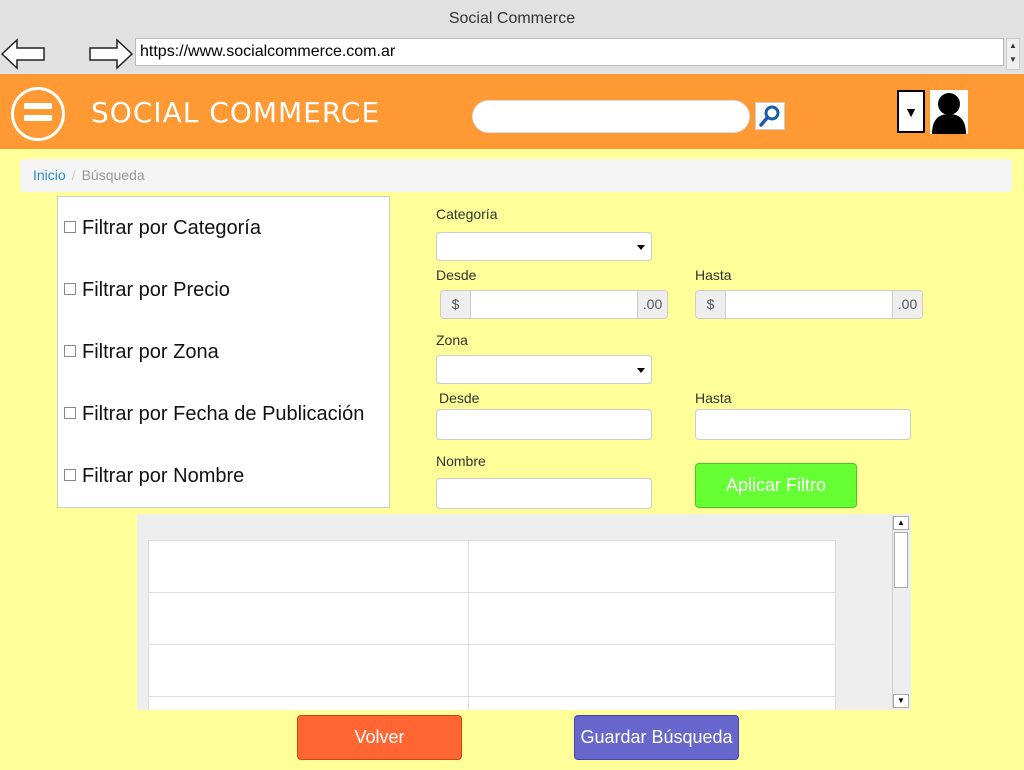  I want to click on results-table, so click(492, 625).